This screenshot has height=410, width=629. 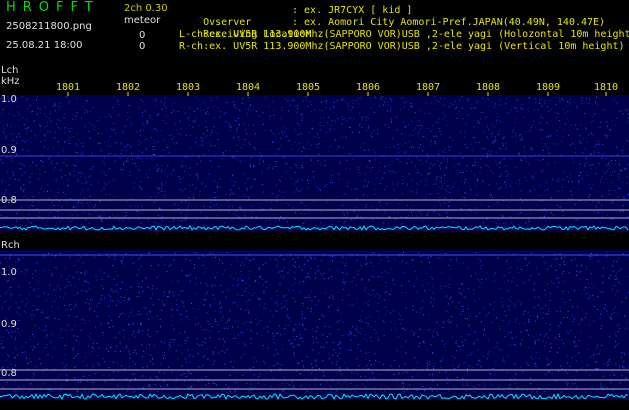 I want to click on rch-label: Rch, so click(x=10, y=245).